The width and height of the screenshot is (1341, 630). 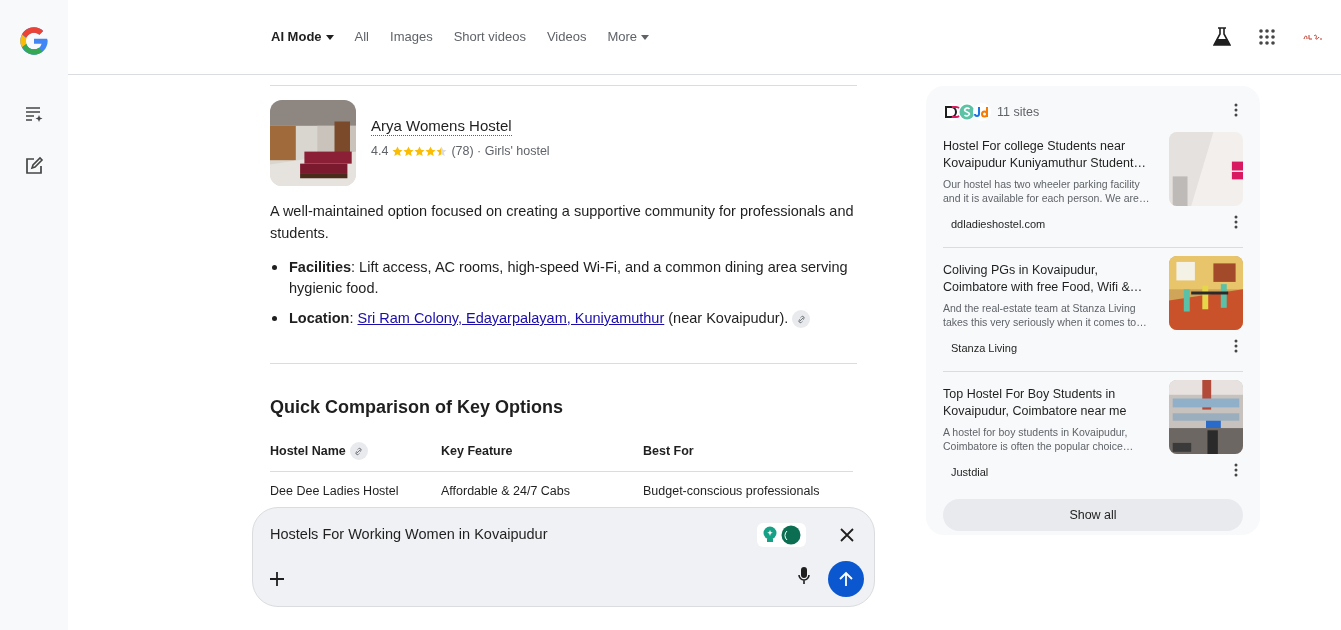 What do you see at coordinates (566, 37) in the screenshot?
I see `nav-tab: Videos` at bounding box center [566, 37].